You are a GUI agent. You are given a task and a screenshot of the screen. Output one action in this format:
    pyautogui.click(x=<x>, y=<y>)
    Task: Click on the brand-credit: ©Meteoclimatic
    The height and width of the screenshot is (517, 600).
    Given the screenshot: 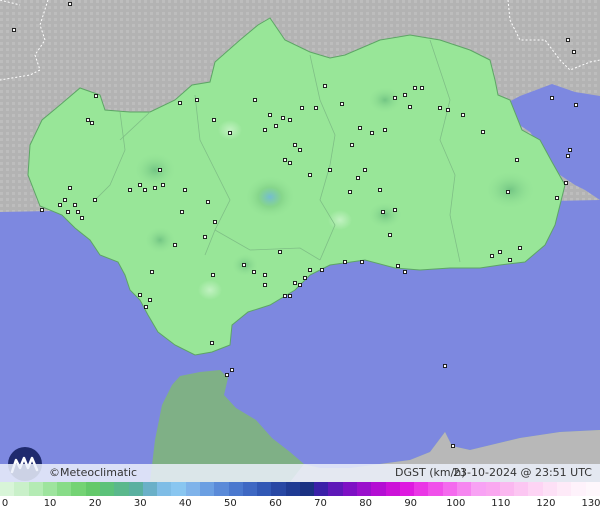 What is the action you would take?
    pyautogui.click(x=93, y=472)
    